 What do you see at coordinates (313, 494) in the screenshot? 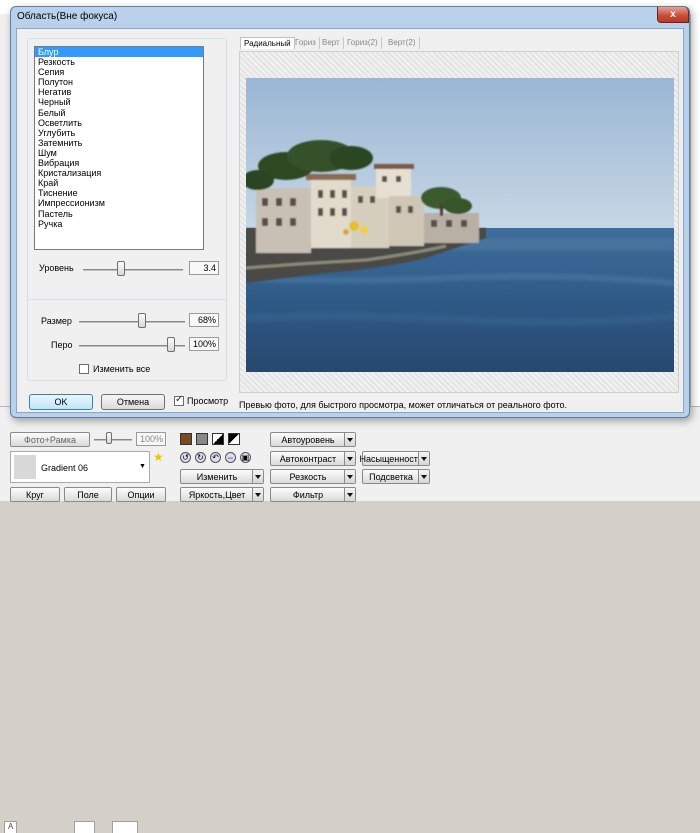
I see `filter-button: Фильтр` at bounding box center [313, 494].